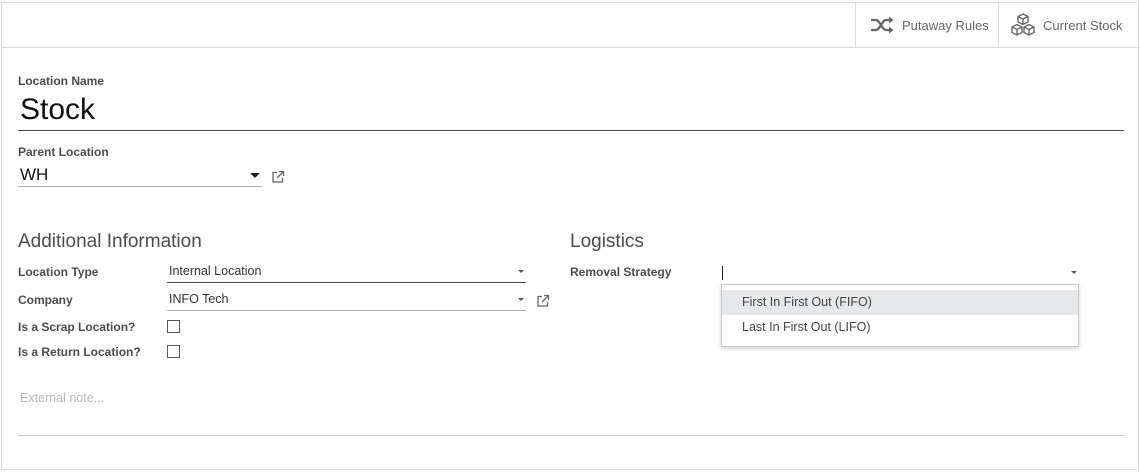 This screenshot has height=472, width=1140. I want to click on parent-location-label: Parent Location, so click(63, 152).